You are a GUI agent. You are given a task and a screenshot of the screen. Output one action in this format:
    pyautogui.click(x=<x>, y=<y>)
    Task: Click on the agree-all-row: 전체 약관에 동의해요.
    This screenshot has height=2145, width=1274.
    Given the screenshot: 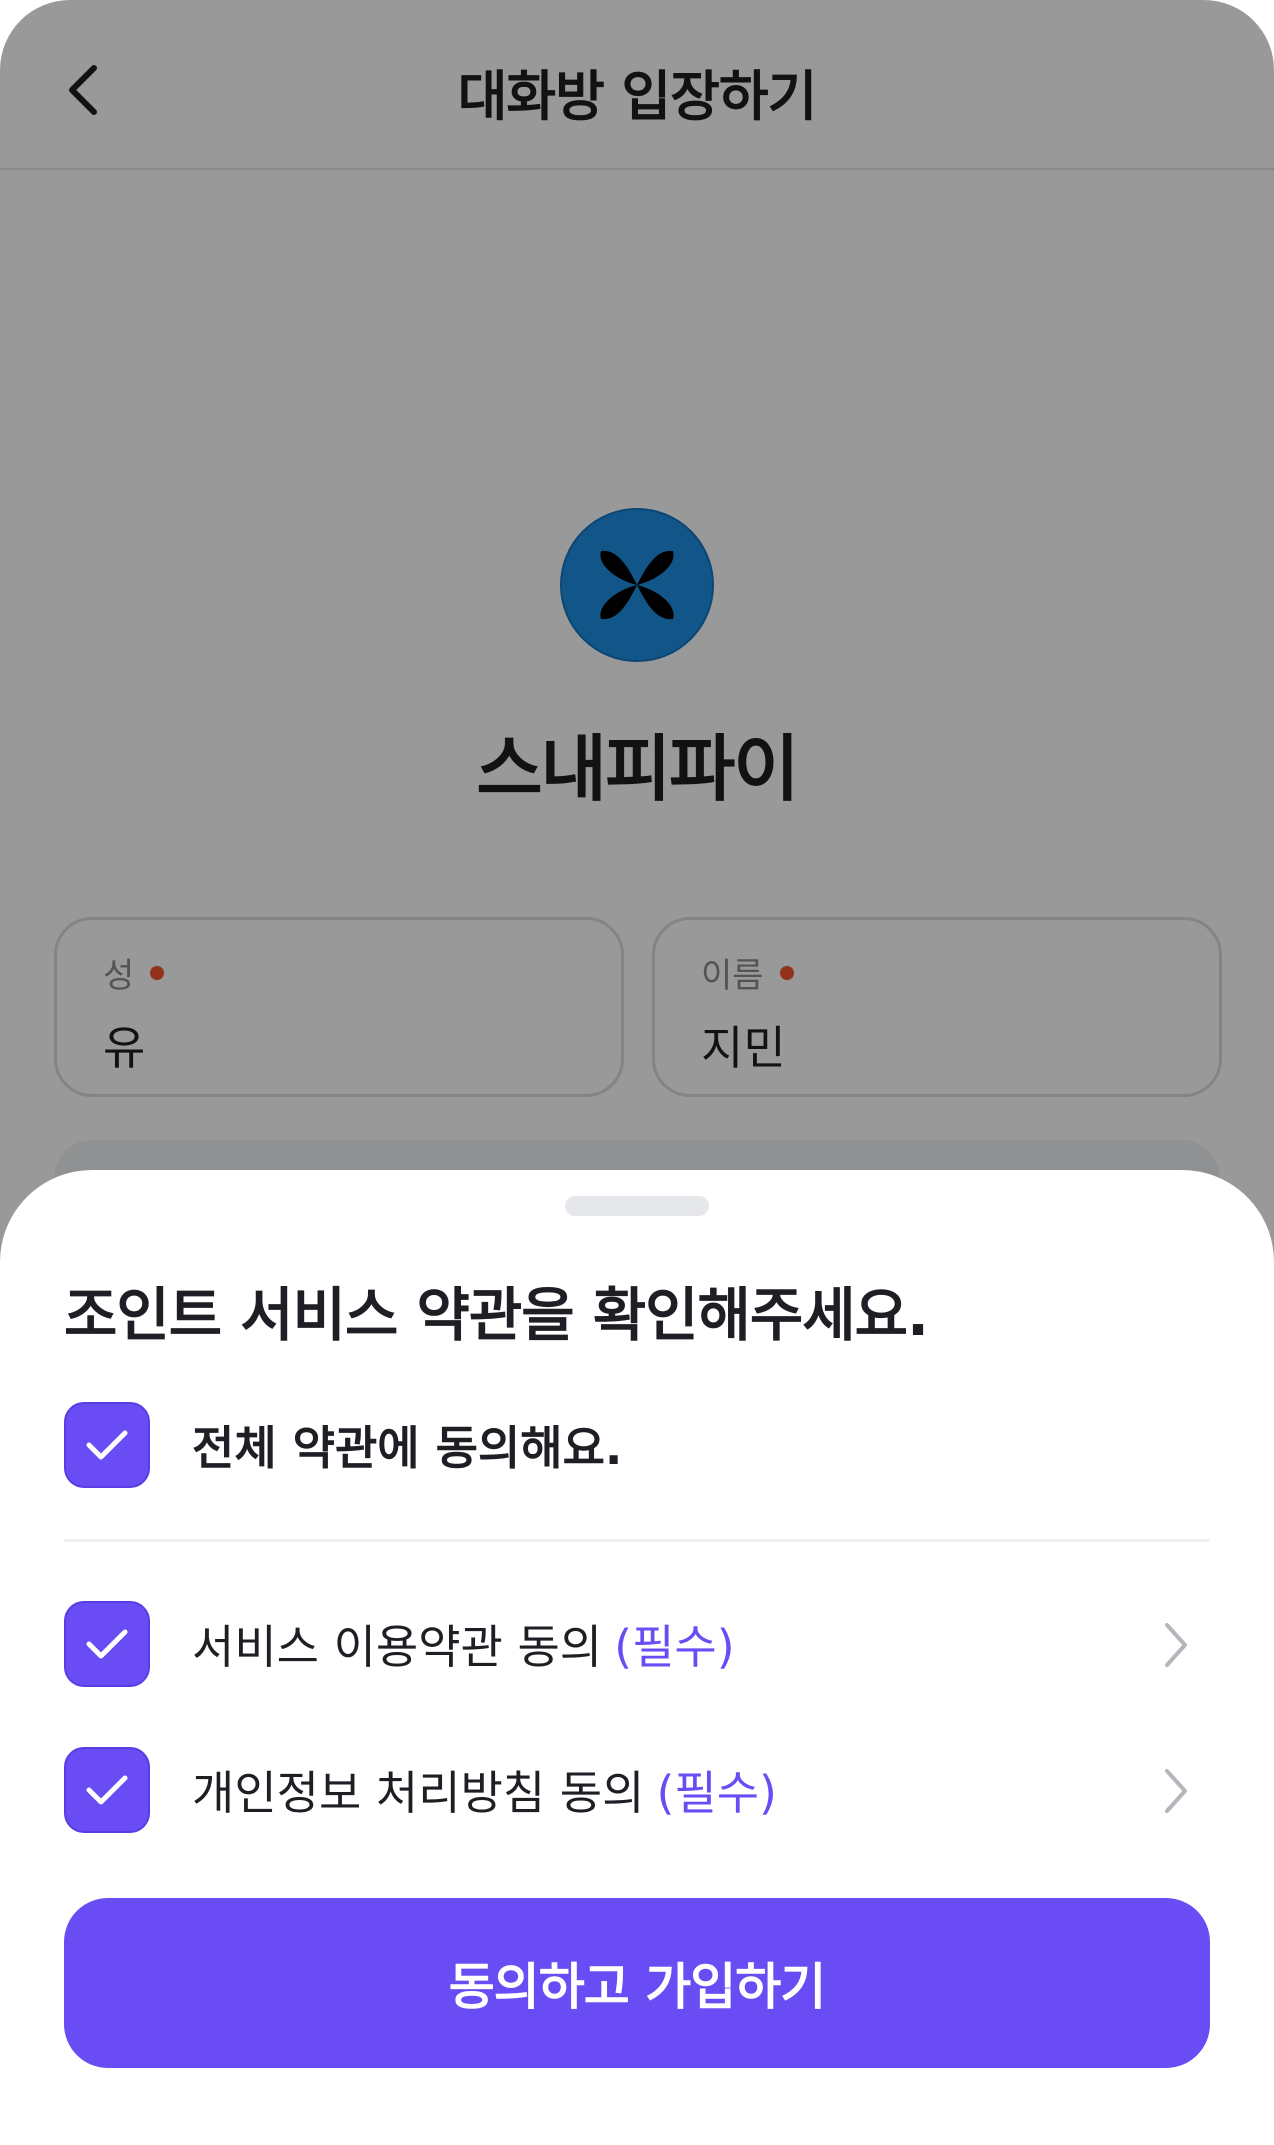 What is the action you would take?
    pyautogui.click(x=637, y=1445)
    